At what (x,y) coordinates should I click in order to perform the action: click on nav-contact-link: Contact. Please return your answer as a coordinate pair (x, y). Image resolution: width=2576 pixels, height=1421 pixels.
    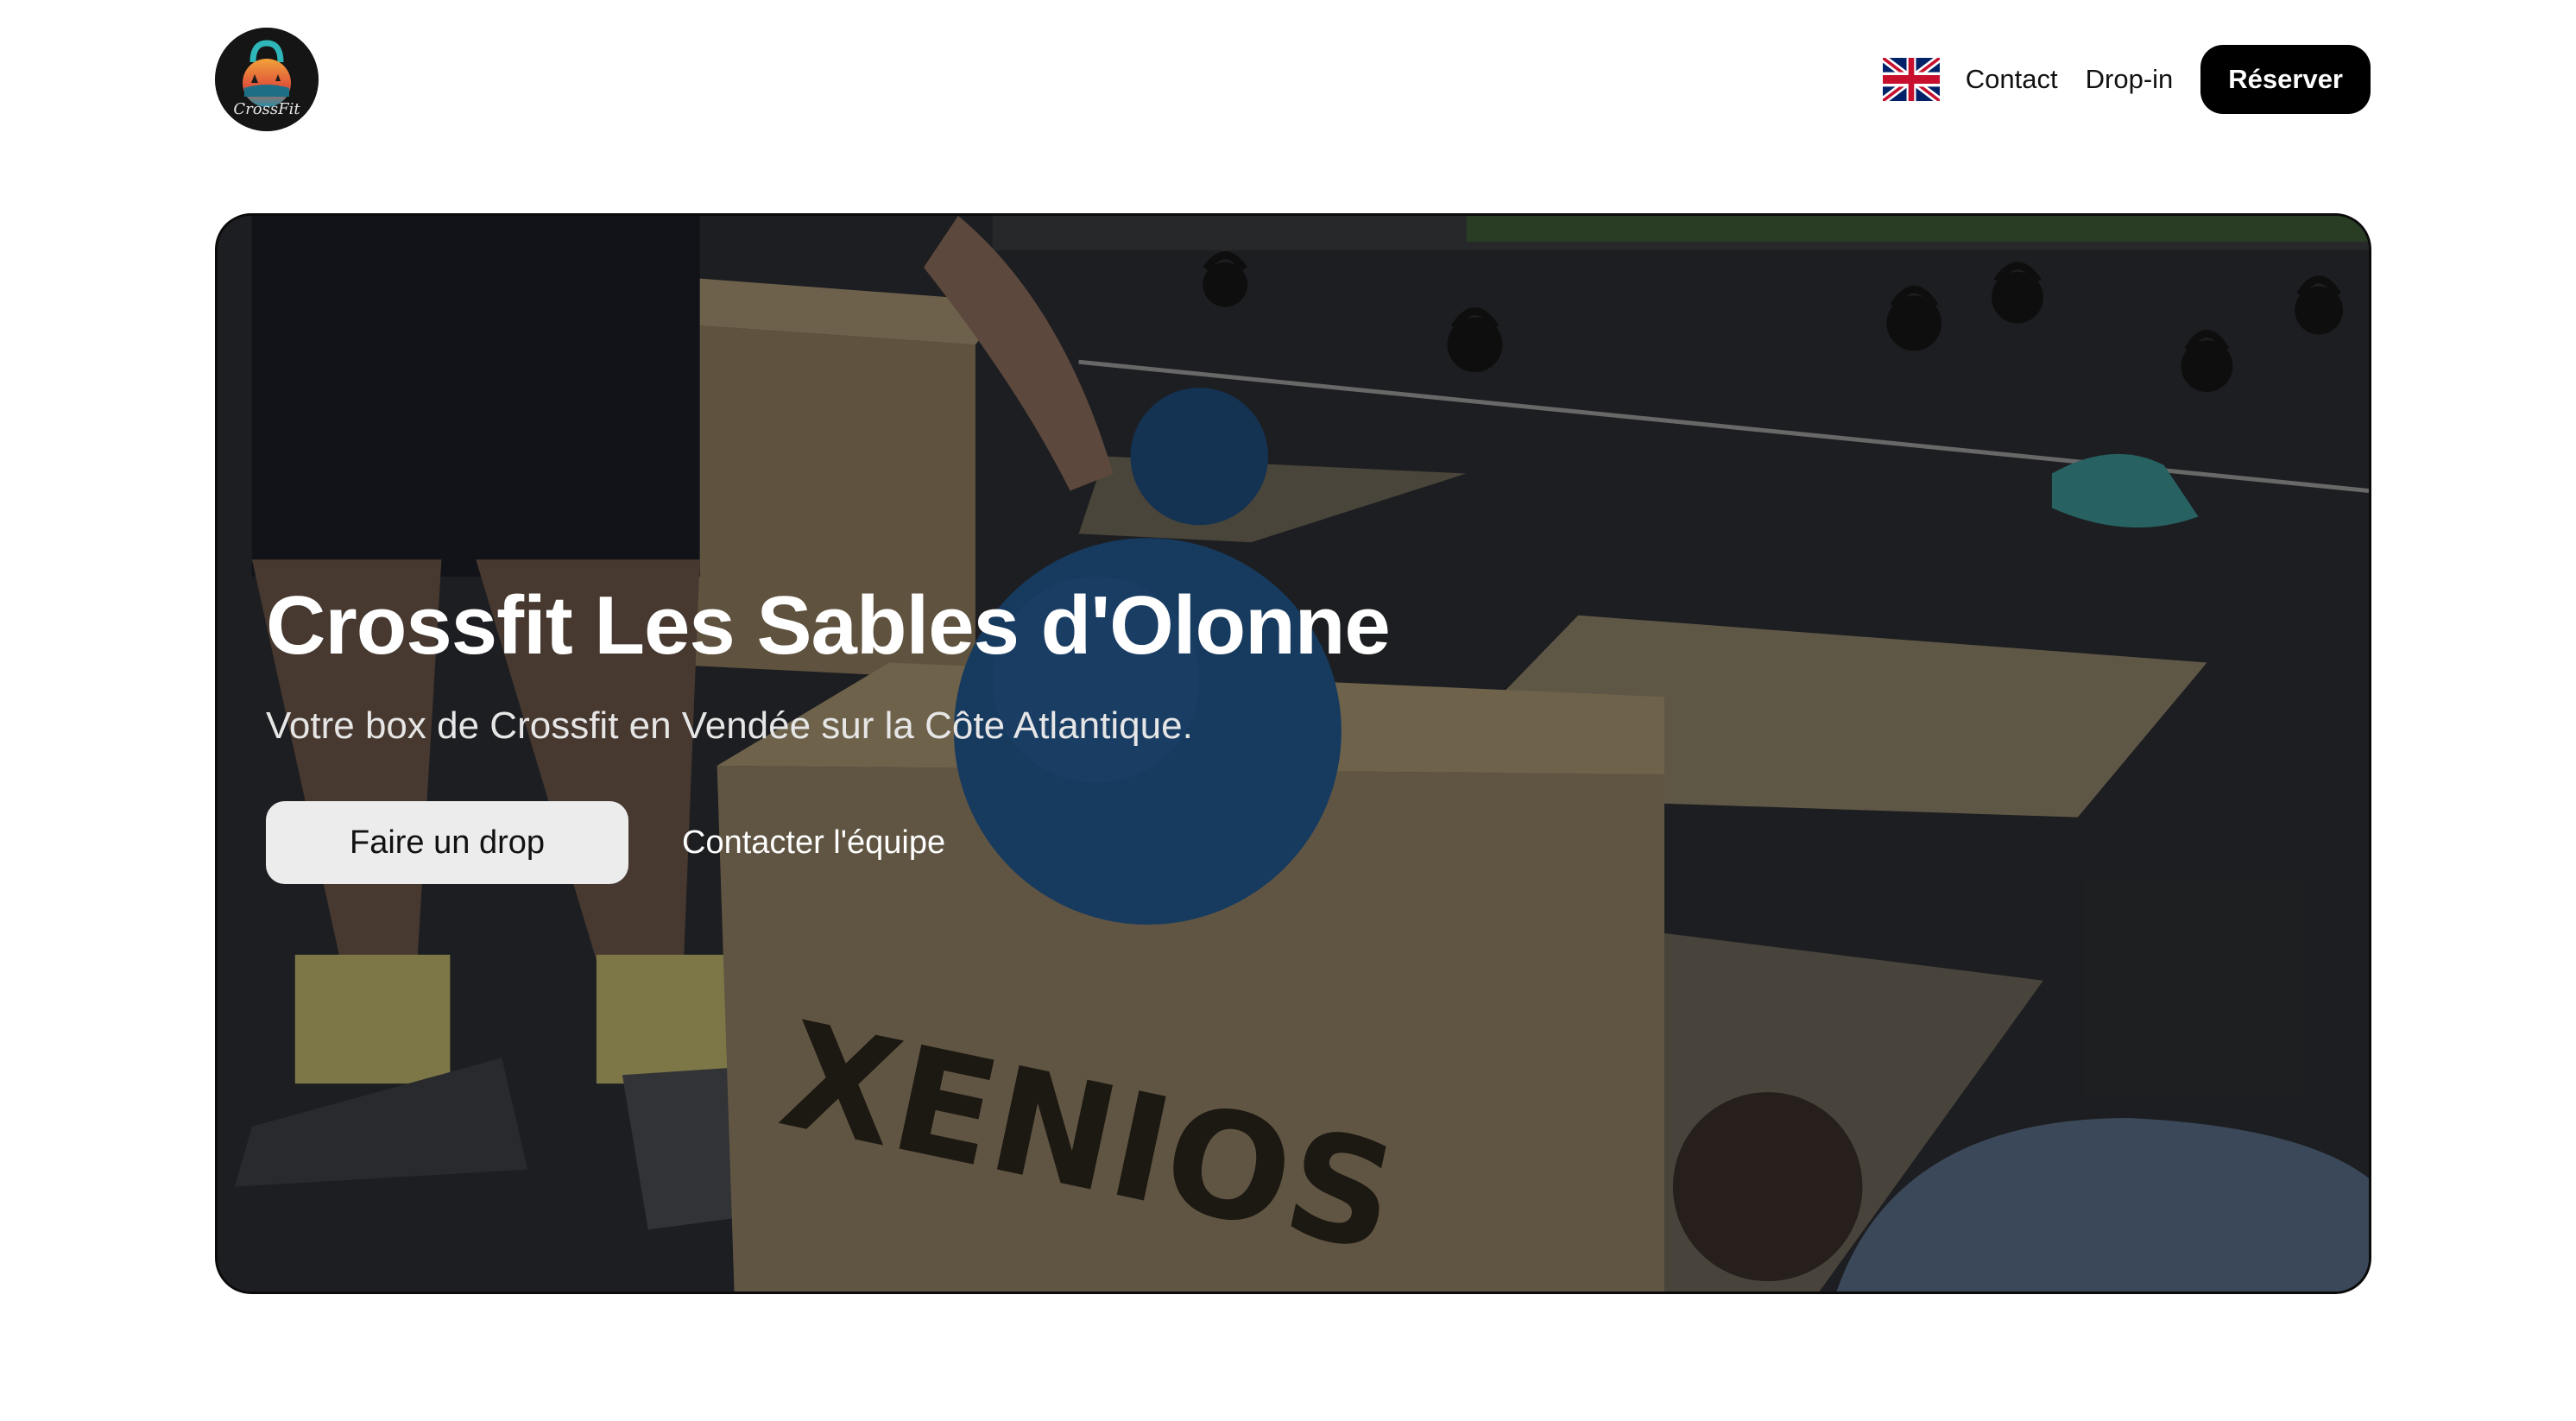
    Looking at the image, I should click on (2012, 80).